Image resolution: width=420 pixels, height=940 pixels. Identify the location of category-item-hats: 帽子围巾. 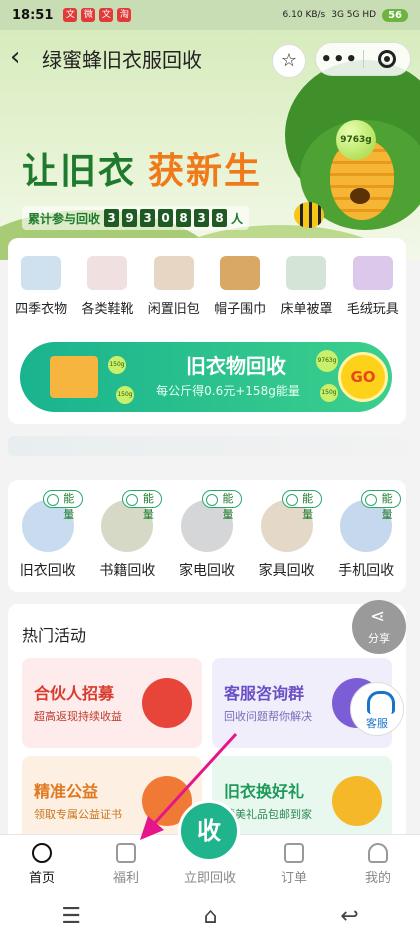
(240, 286).